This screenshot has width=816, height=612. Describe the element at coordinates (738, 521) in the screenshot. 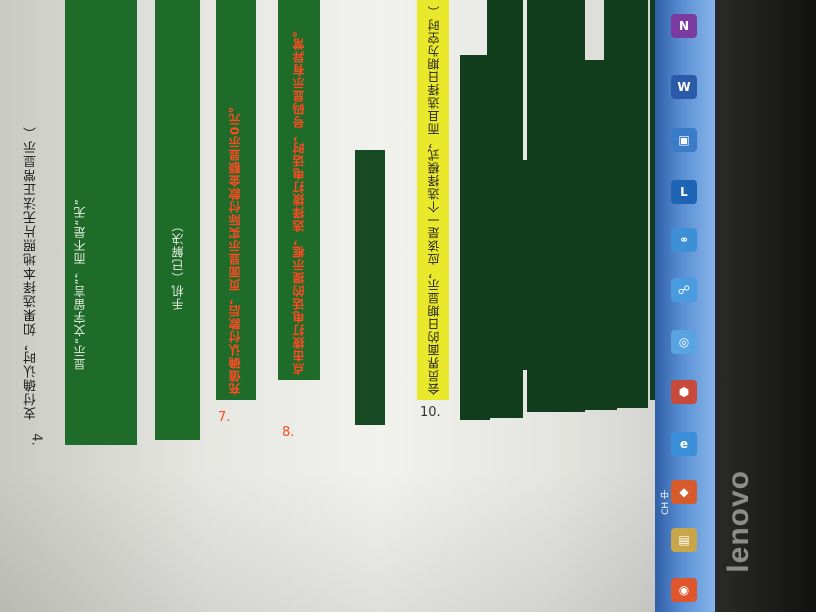

I see `brand-logo: lenovo` at that location.